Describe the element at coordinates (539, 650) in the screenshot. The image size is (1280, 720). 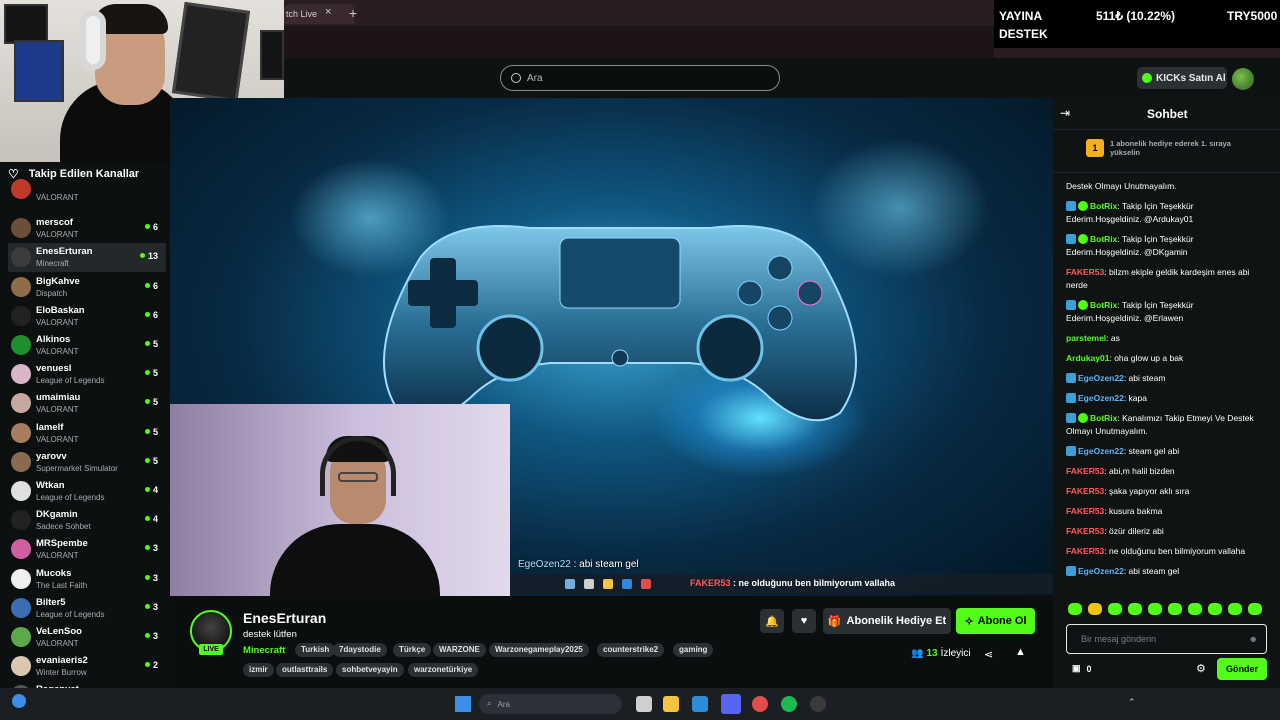
I see `stream-tag: Warzonegameplay2025` at that location.